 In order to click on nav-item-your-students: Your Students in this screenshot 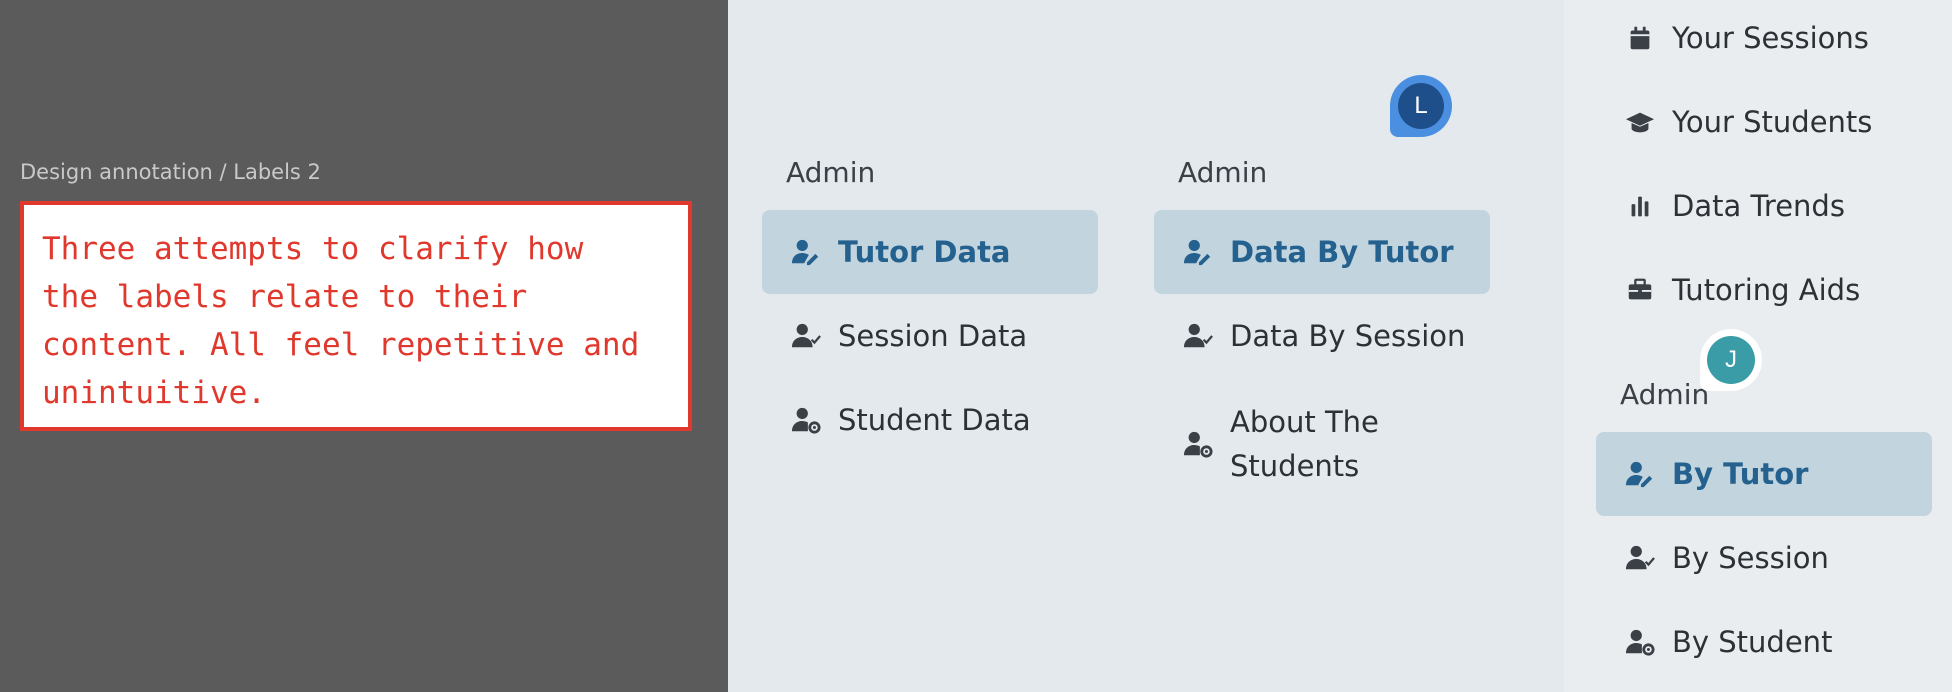, I will do `click(1764, 122)`.